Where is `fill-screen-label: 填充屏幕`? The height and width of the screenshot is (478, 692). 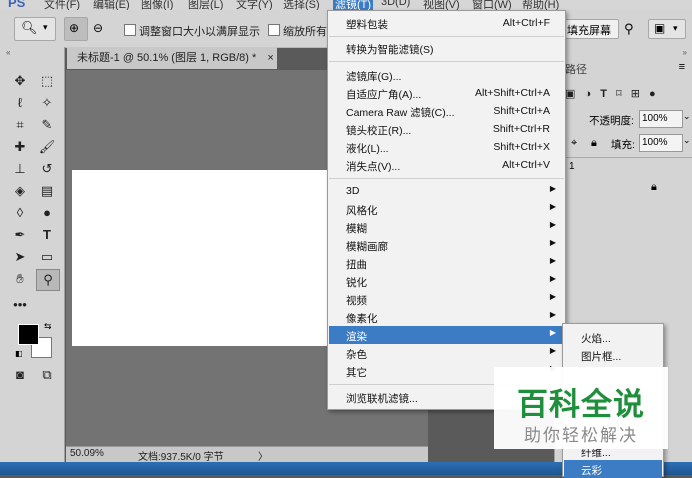
fill-screen-label: 填充屏幕 is located at coordinates (589, 31).